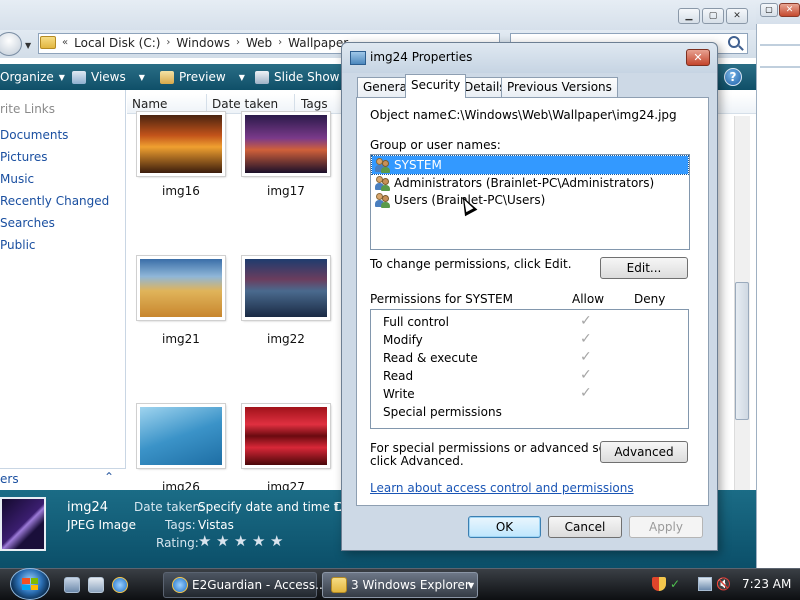  Describe the element at coordinates (705, 584) in the screenshot. I see `network-icon` at that location.